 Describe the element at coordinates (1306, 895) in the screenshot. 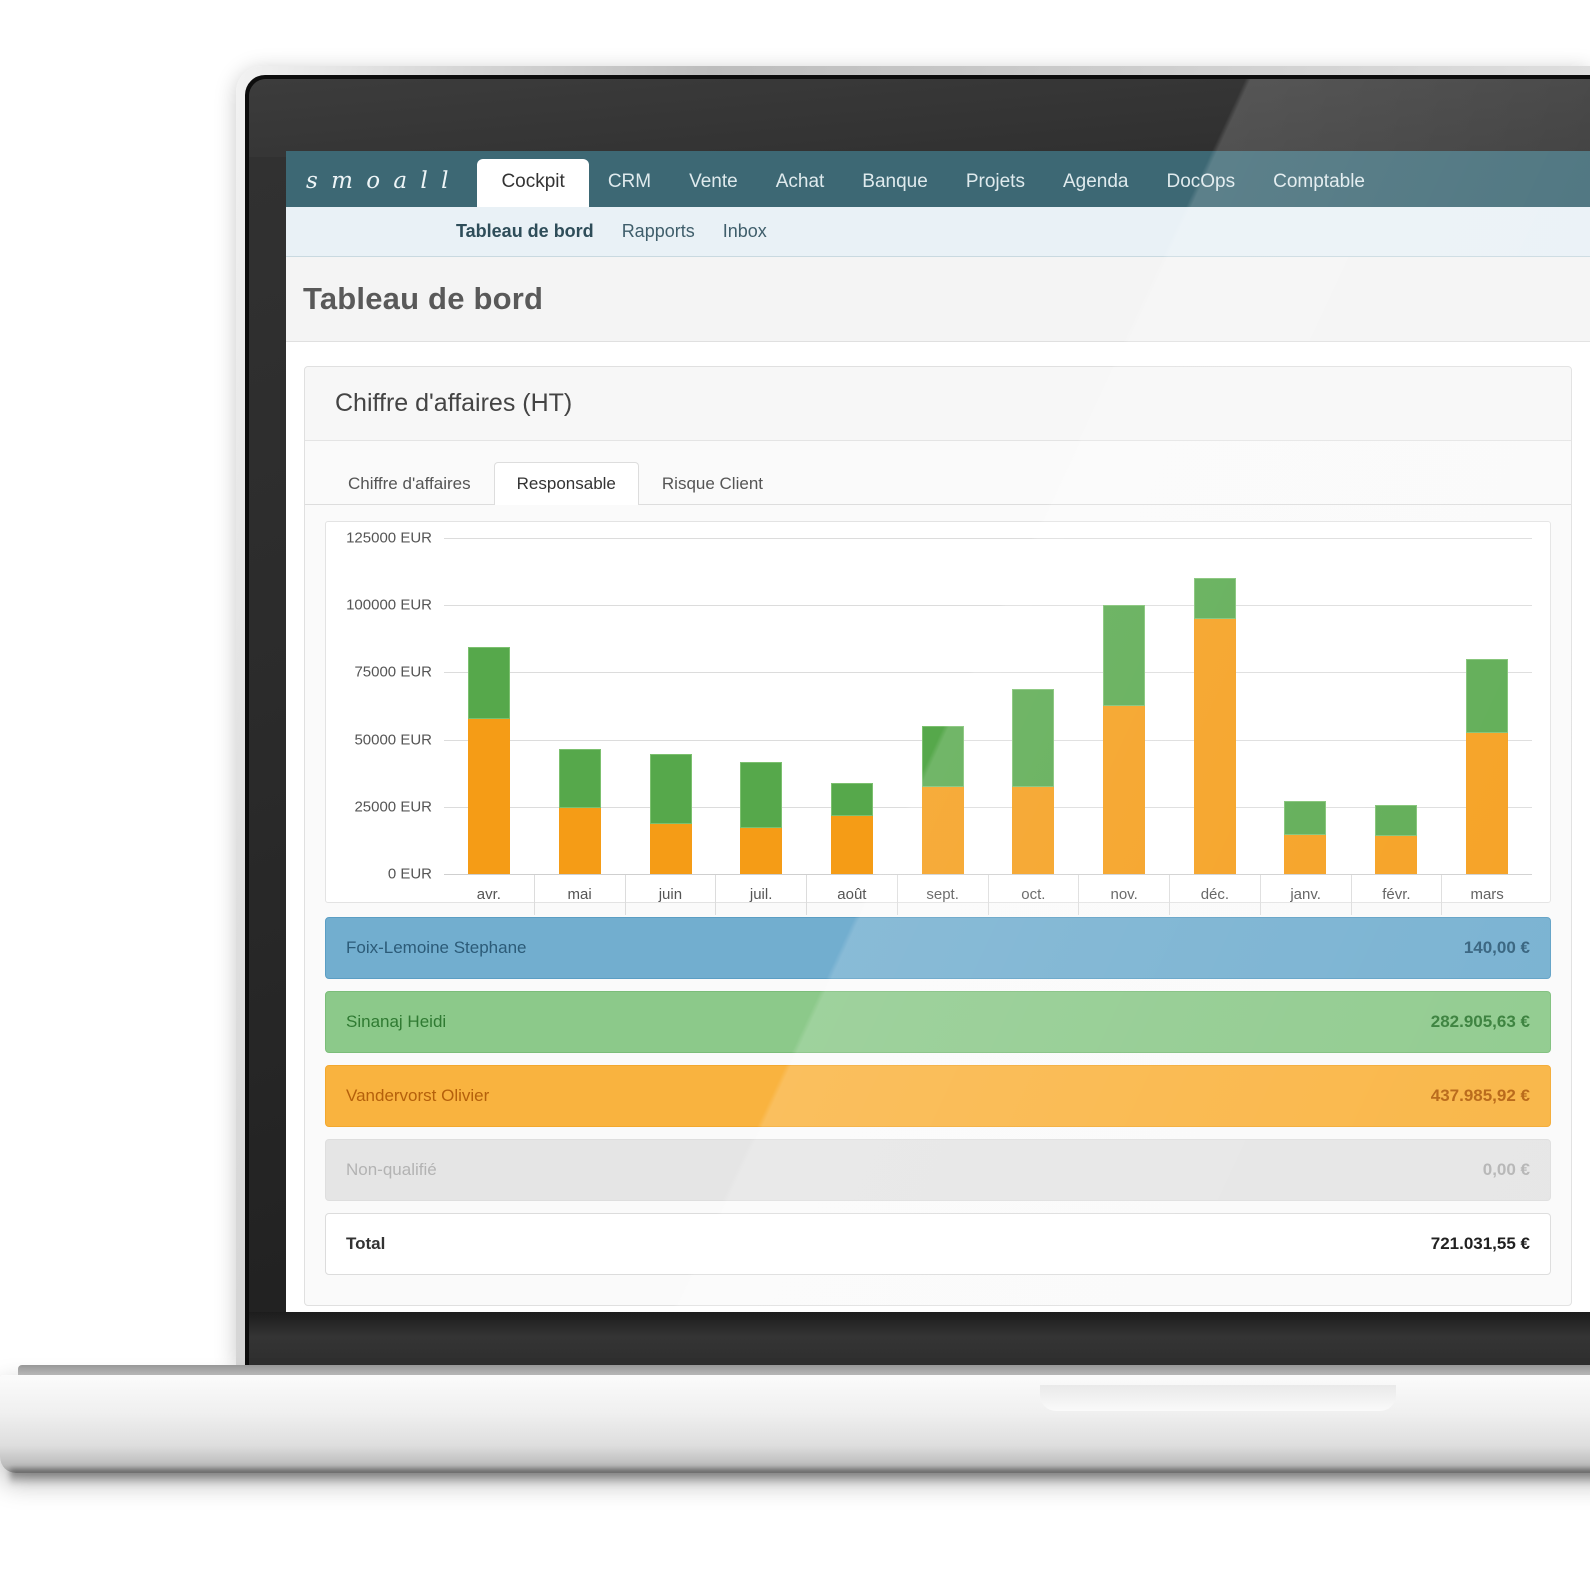

I see `x-tick-label: janv.` at that location.